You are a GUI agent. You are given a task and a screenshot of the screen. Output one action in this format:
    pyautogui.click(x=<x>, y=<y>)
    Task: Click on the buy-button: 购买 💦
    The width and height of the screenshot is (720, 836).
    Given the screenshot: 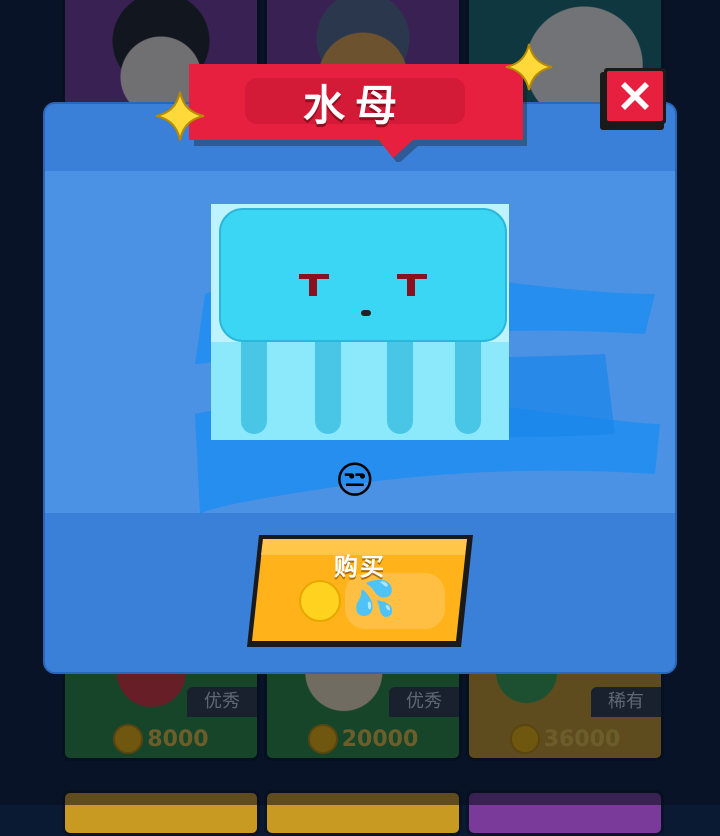 What is the action you would take?
    pyautogui.click(x=360, y=591)
    